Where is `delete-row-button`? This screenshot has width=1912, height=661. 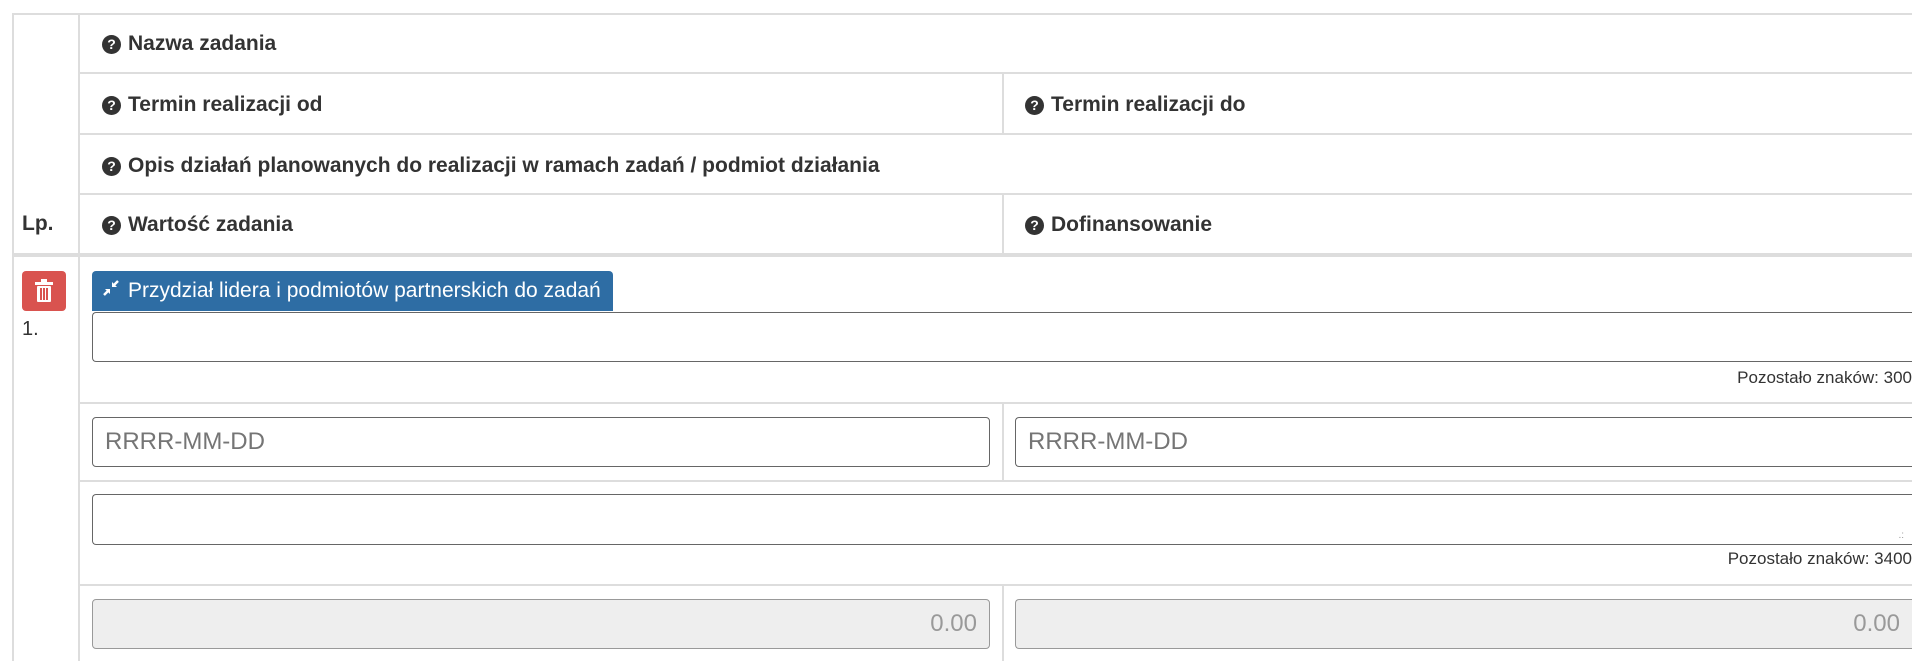
delete-row-button is located at coordinates (44, 291).